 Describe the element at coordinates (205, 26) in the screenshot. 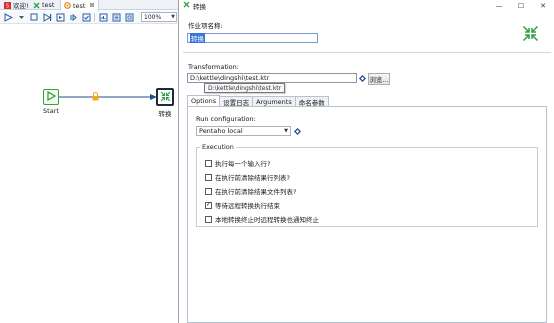

I see `entry-name-label: 作业项名称:` at that location.